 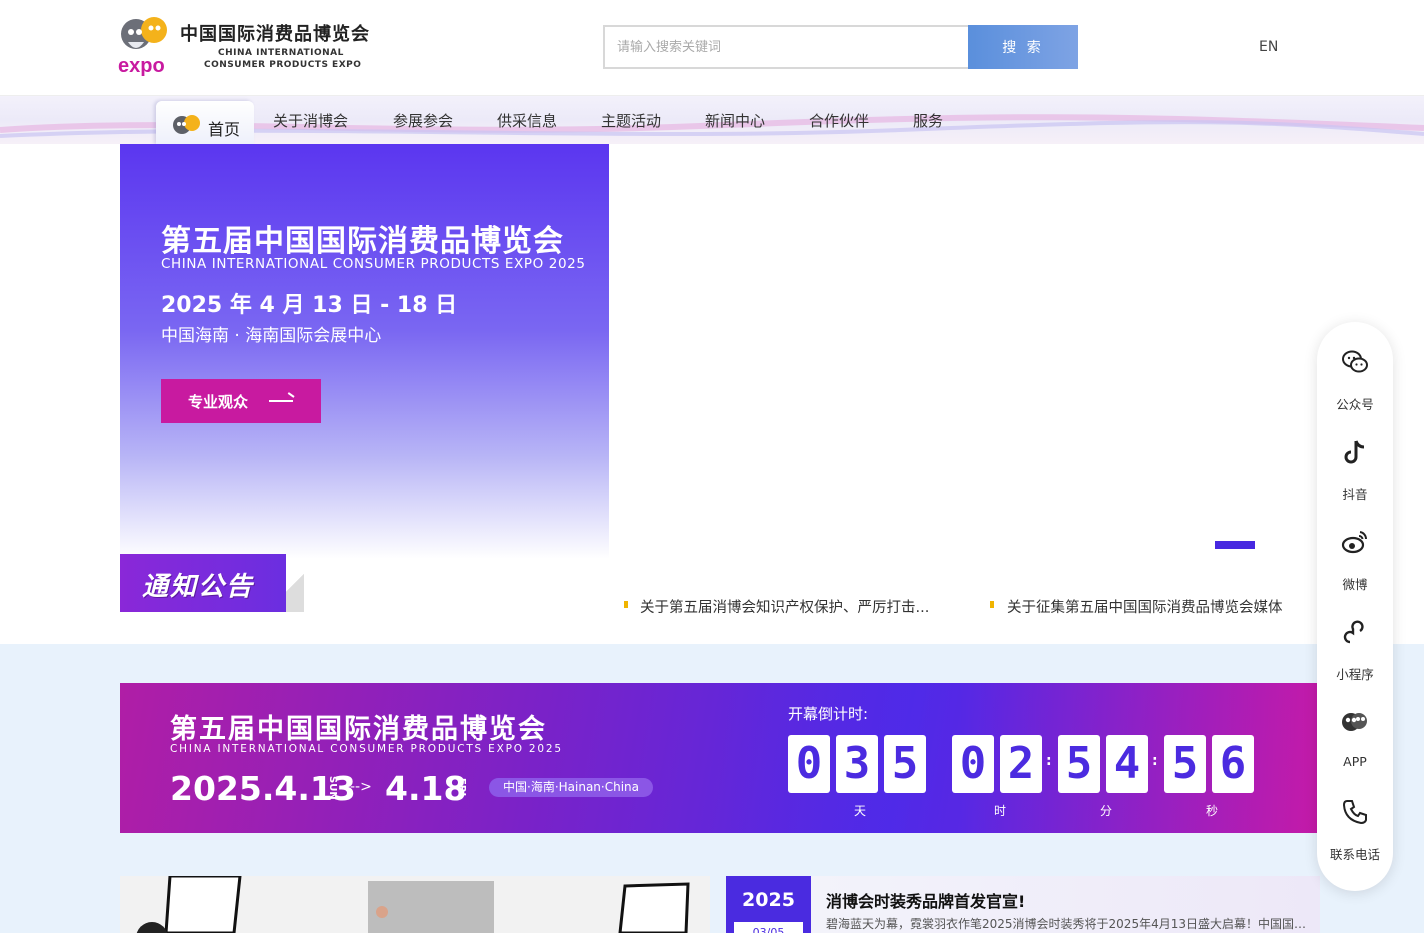 What do you see at coordinates (1106, 811) in the screenshot?
I see `countdown-unit-minute: 分` at bounding box center [1106, 811].